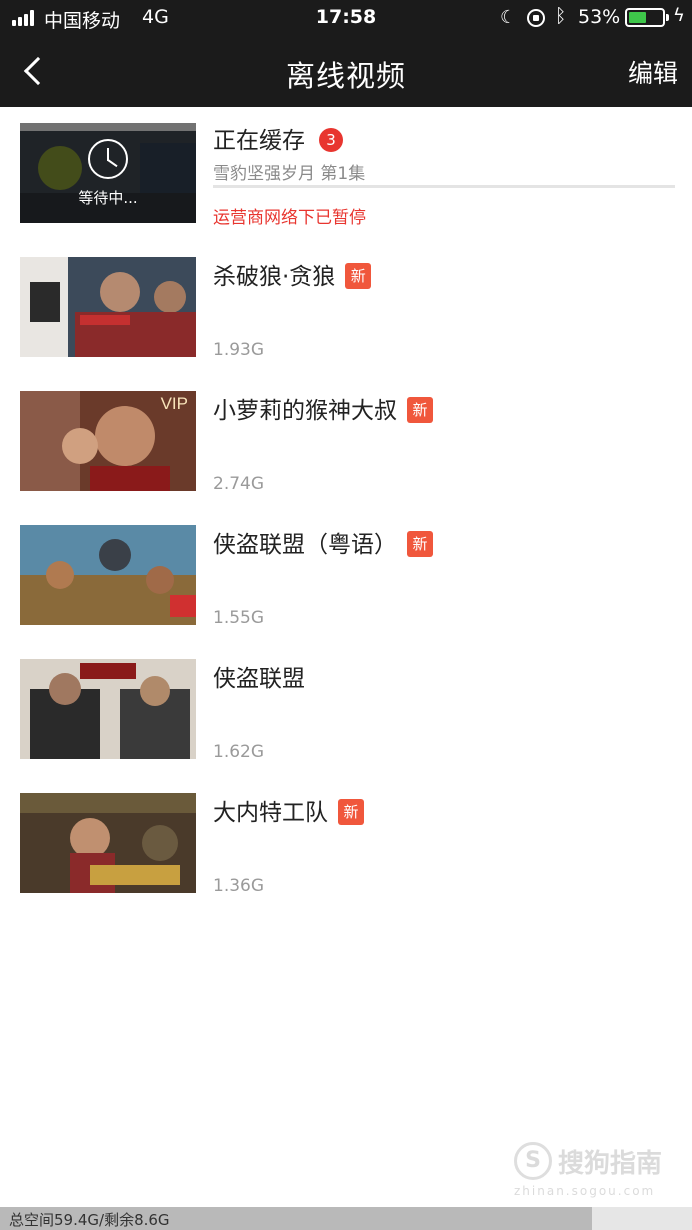 This screenshot has height=1230, width=692. What do you see at coordinates (444, 186) in the screenshot?
I see `caching-progress-bar` at bounding box center [444, 186].